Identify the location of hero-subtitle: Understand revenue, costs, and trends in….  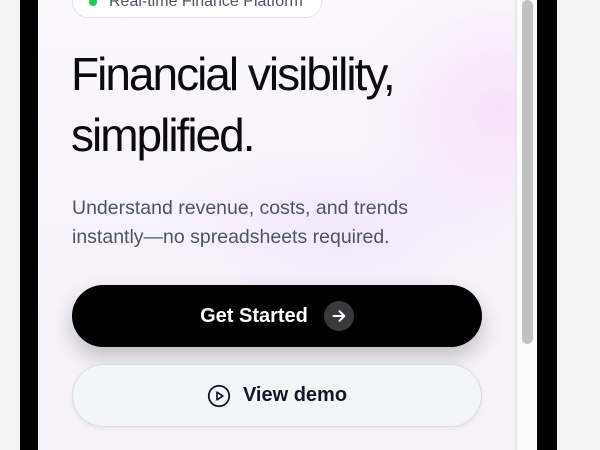
(272, 223).